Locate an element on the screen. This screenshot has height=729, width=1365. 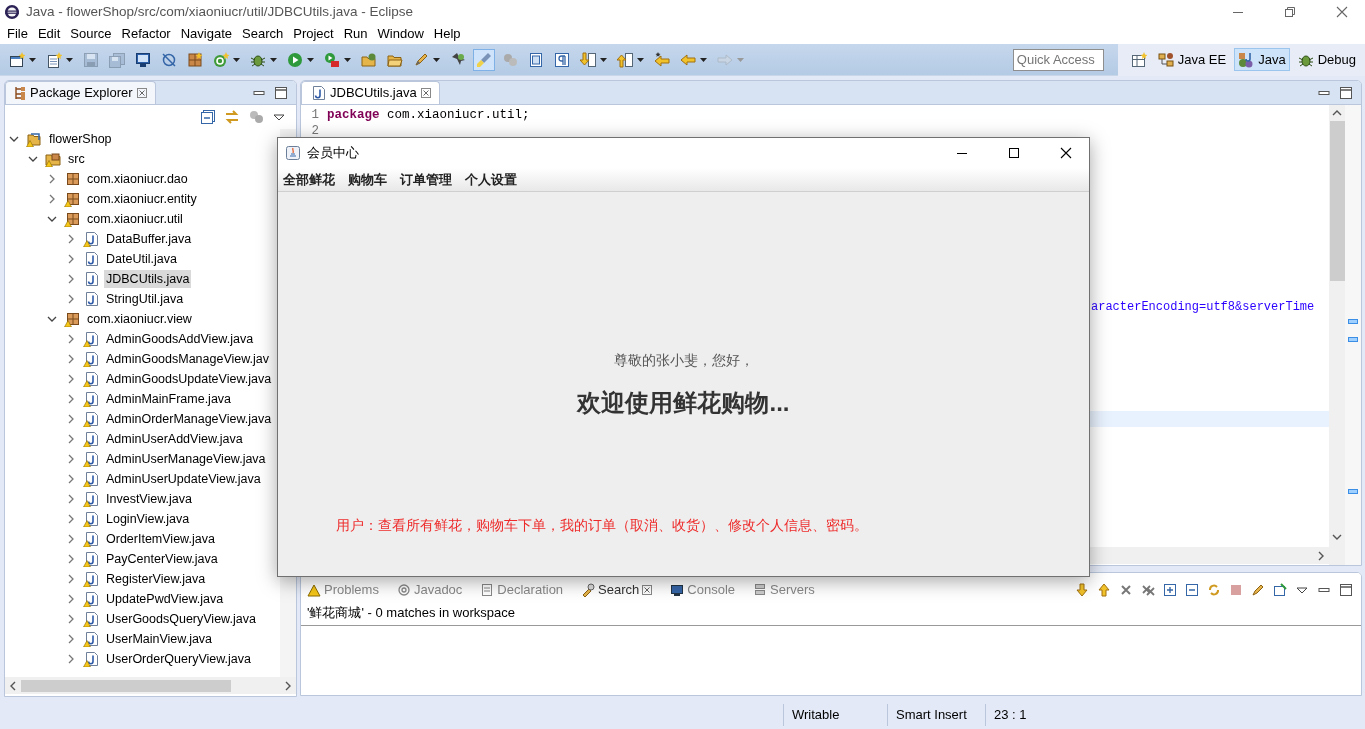
tree-item: OrderItemView.java is located at coordinates (160, 539).